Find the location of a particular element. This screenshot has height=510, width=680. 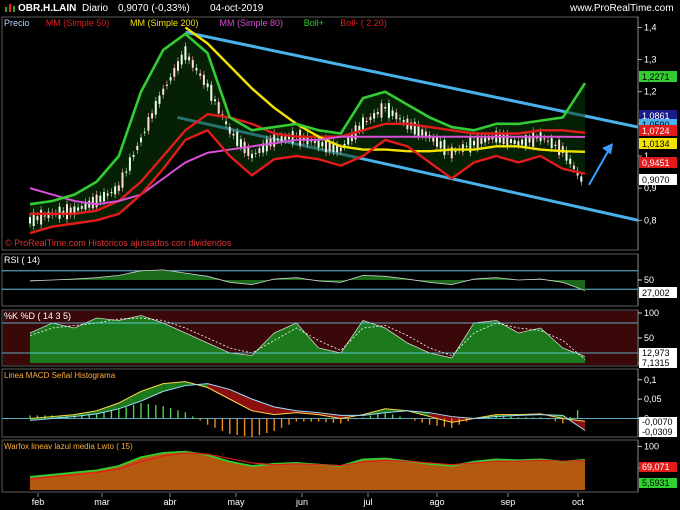

warfox-tag: 69,071 is located at coordinates (656, 467).